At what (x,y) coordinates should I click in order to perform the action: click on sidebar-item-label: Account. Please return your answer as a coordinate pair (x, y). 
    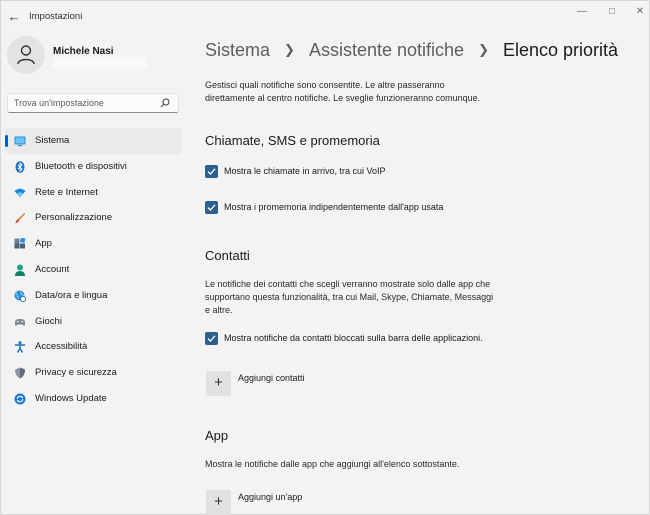
    Looking at the image, I should click on (52, 269).